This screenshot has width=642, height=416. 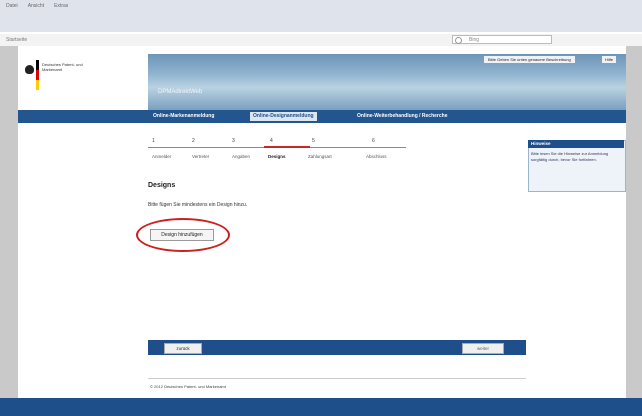 I want to click on step-label: Anmelder, so click(x=161, y=156).